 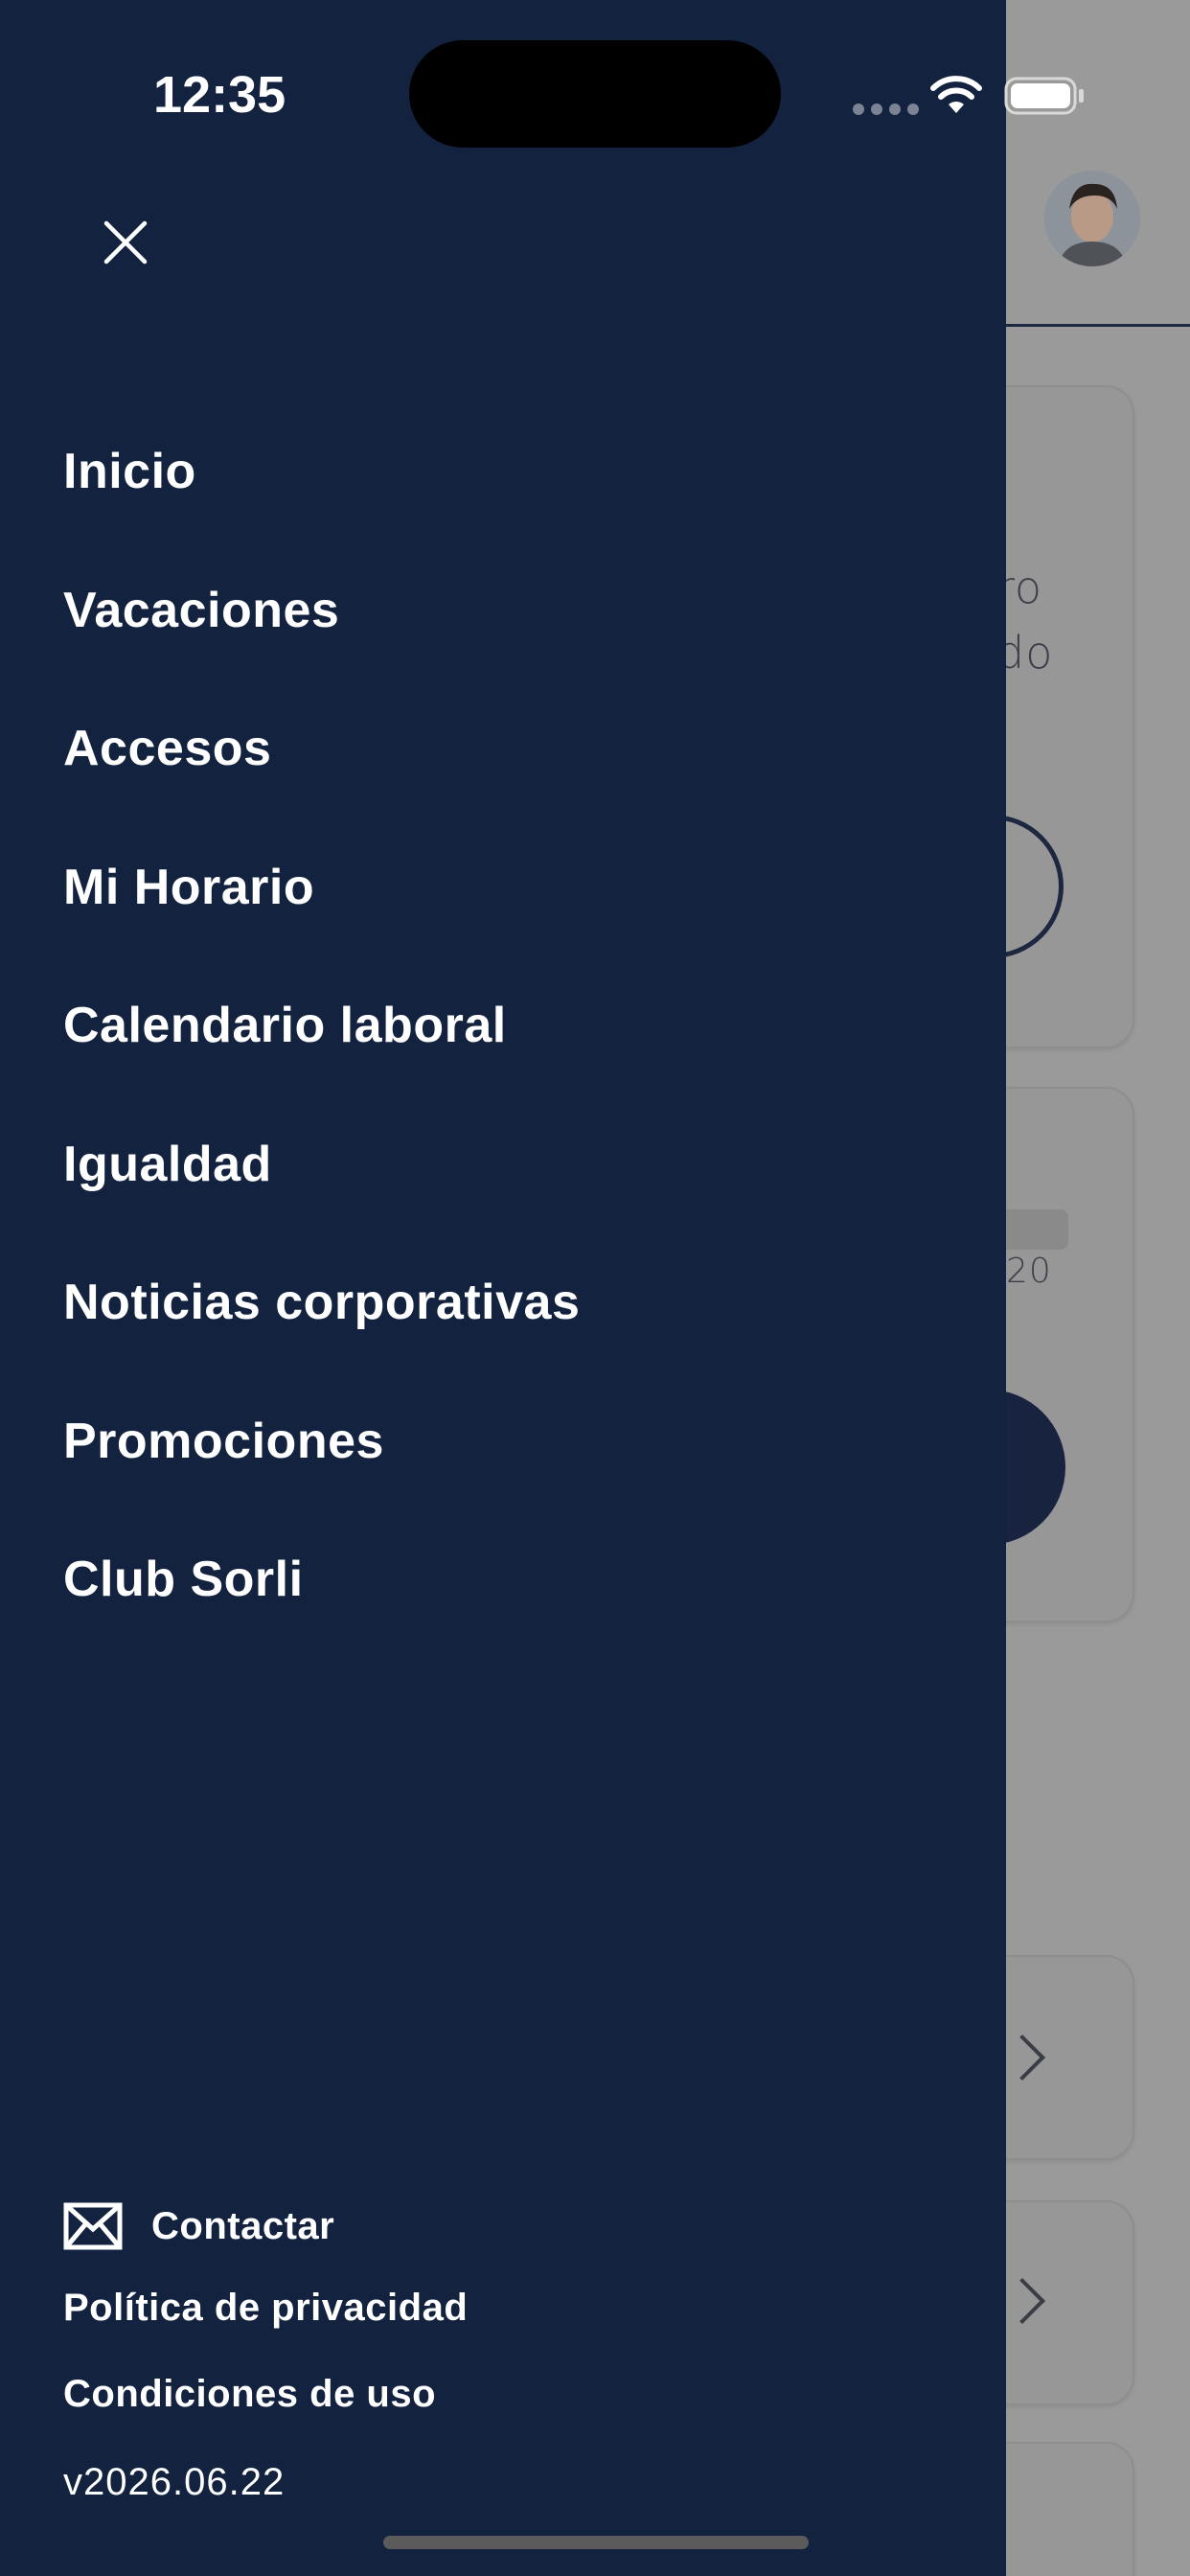 I want to click on mail-icon, so click(x=93, y=2226).